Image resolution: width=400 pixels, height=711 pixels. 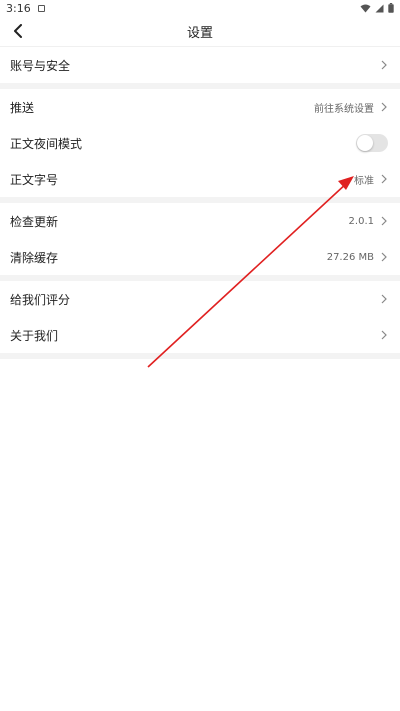 What do you see at coordinates (344, 109) in the screenshot?
I see `setting-value: 前往系统设置` at bounding box center [344, 109].